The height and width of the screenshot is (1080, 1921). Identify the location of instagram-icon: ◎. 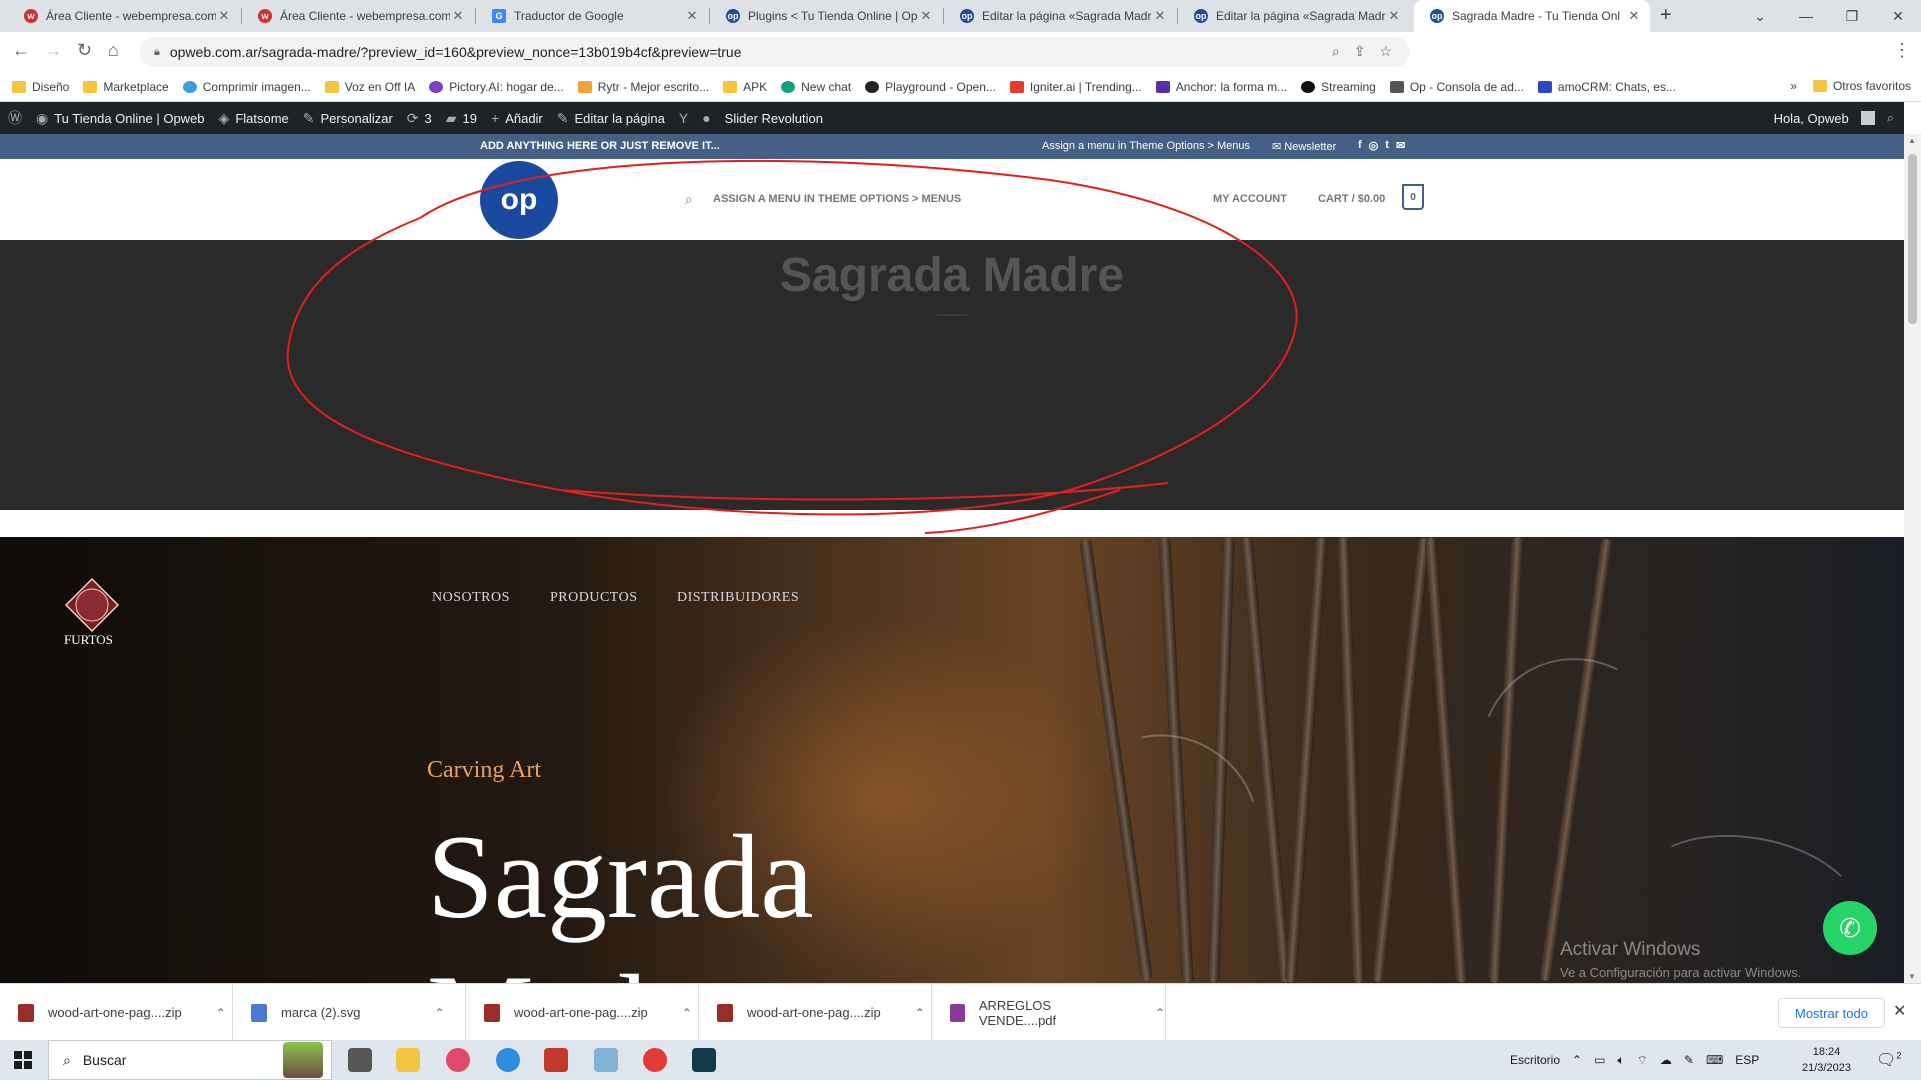
(1374, 145).